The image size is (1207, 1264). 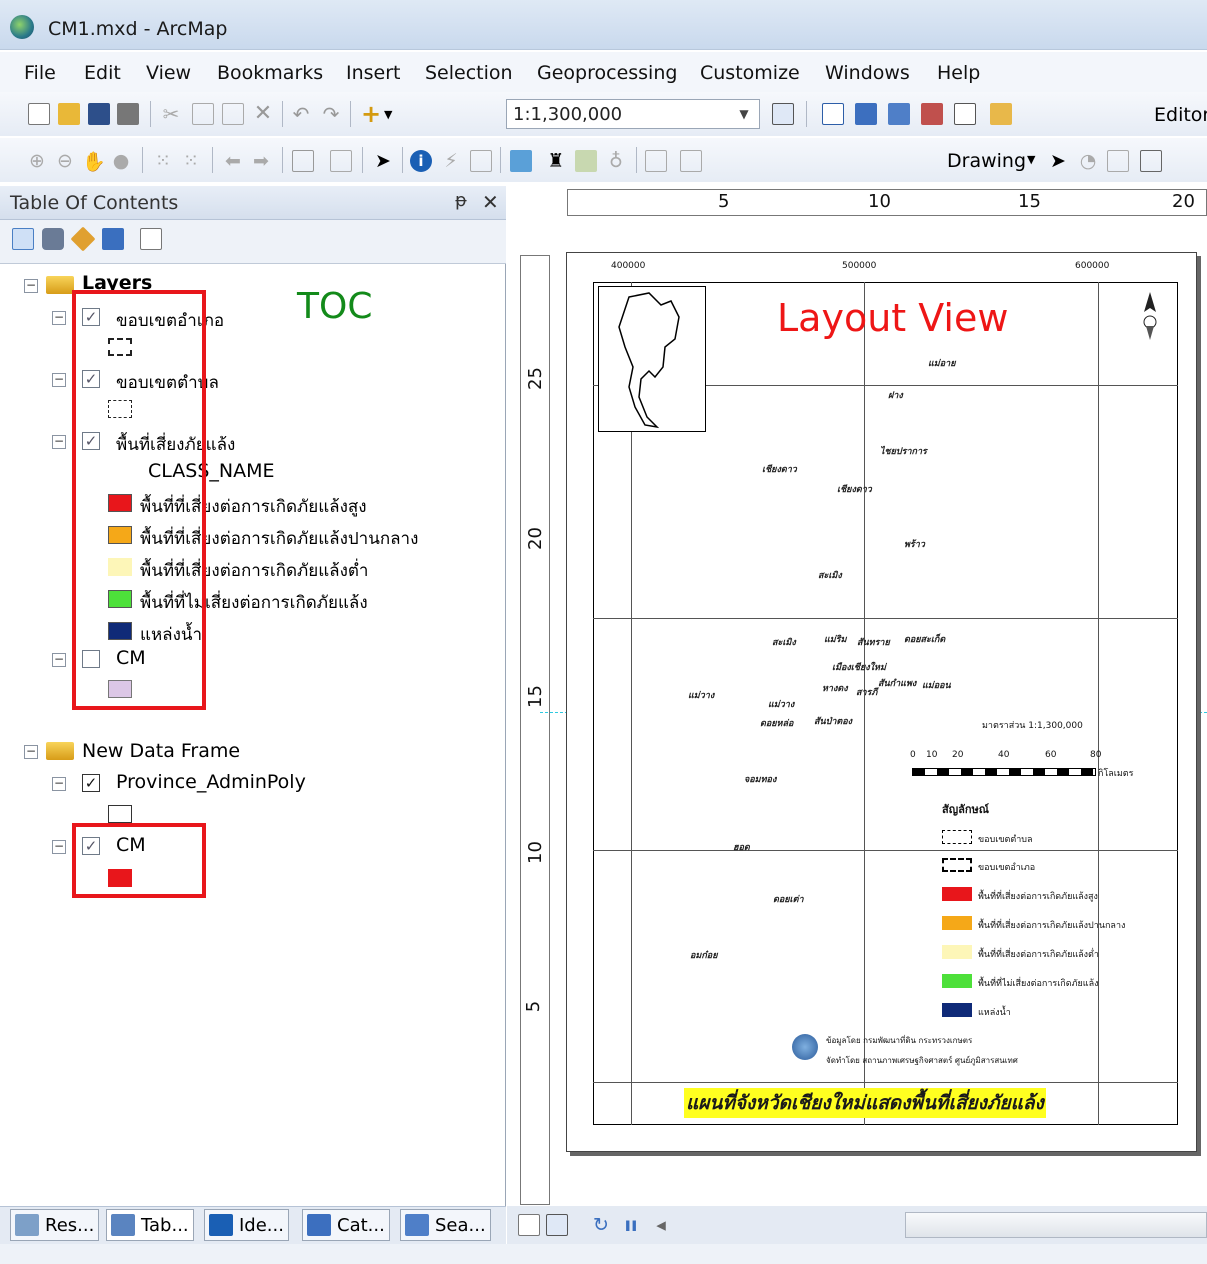 I want to click on clear-selection-icon, so click(x=341, y=161).